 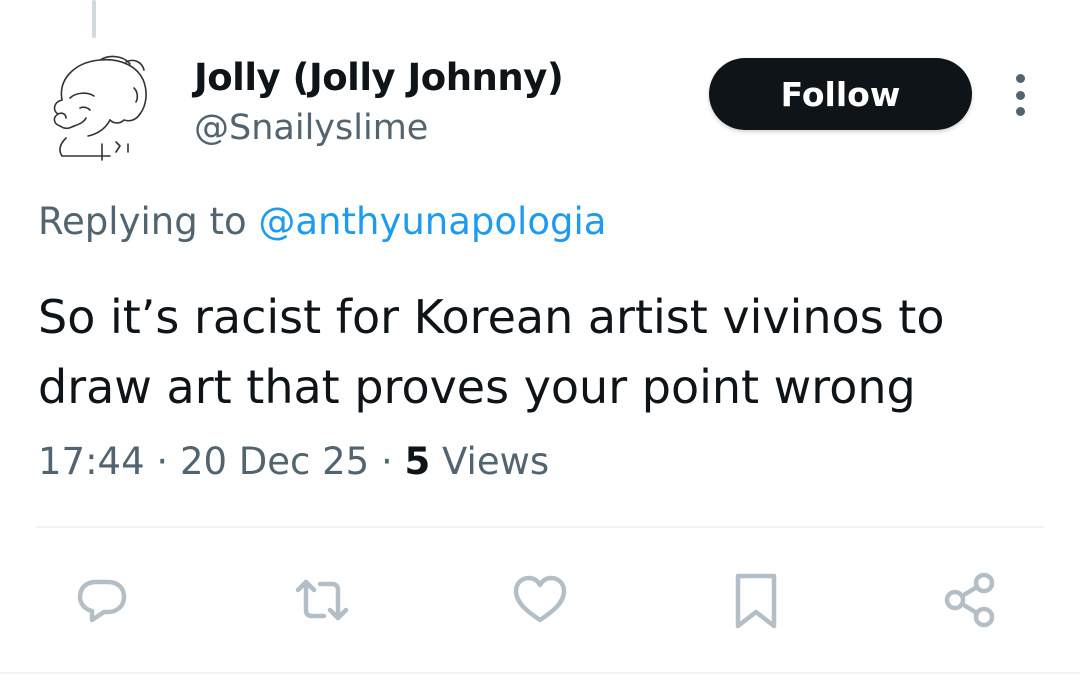 What do you see at coordinates (94, 19) in the screenshot?
I see `thread-connector-line` at bounding box center [94, 19].